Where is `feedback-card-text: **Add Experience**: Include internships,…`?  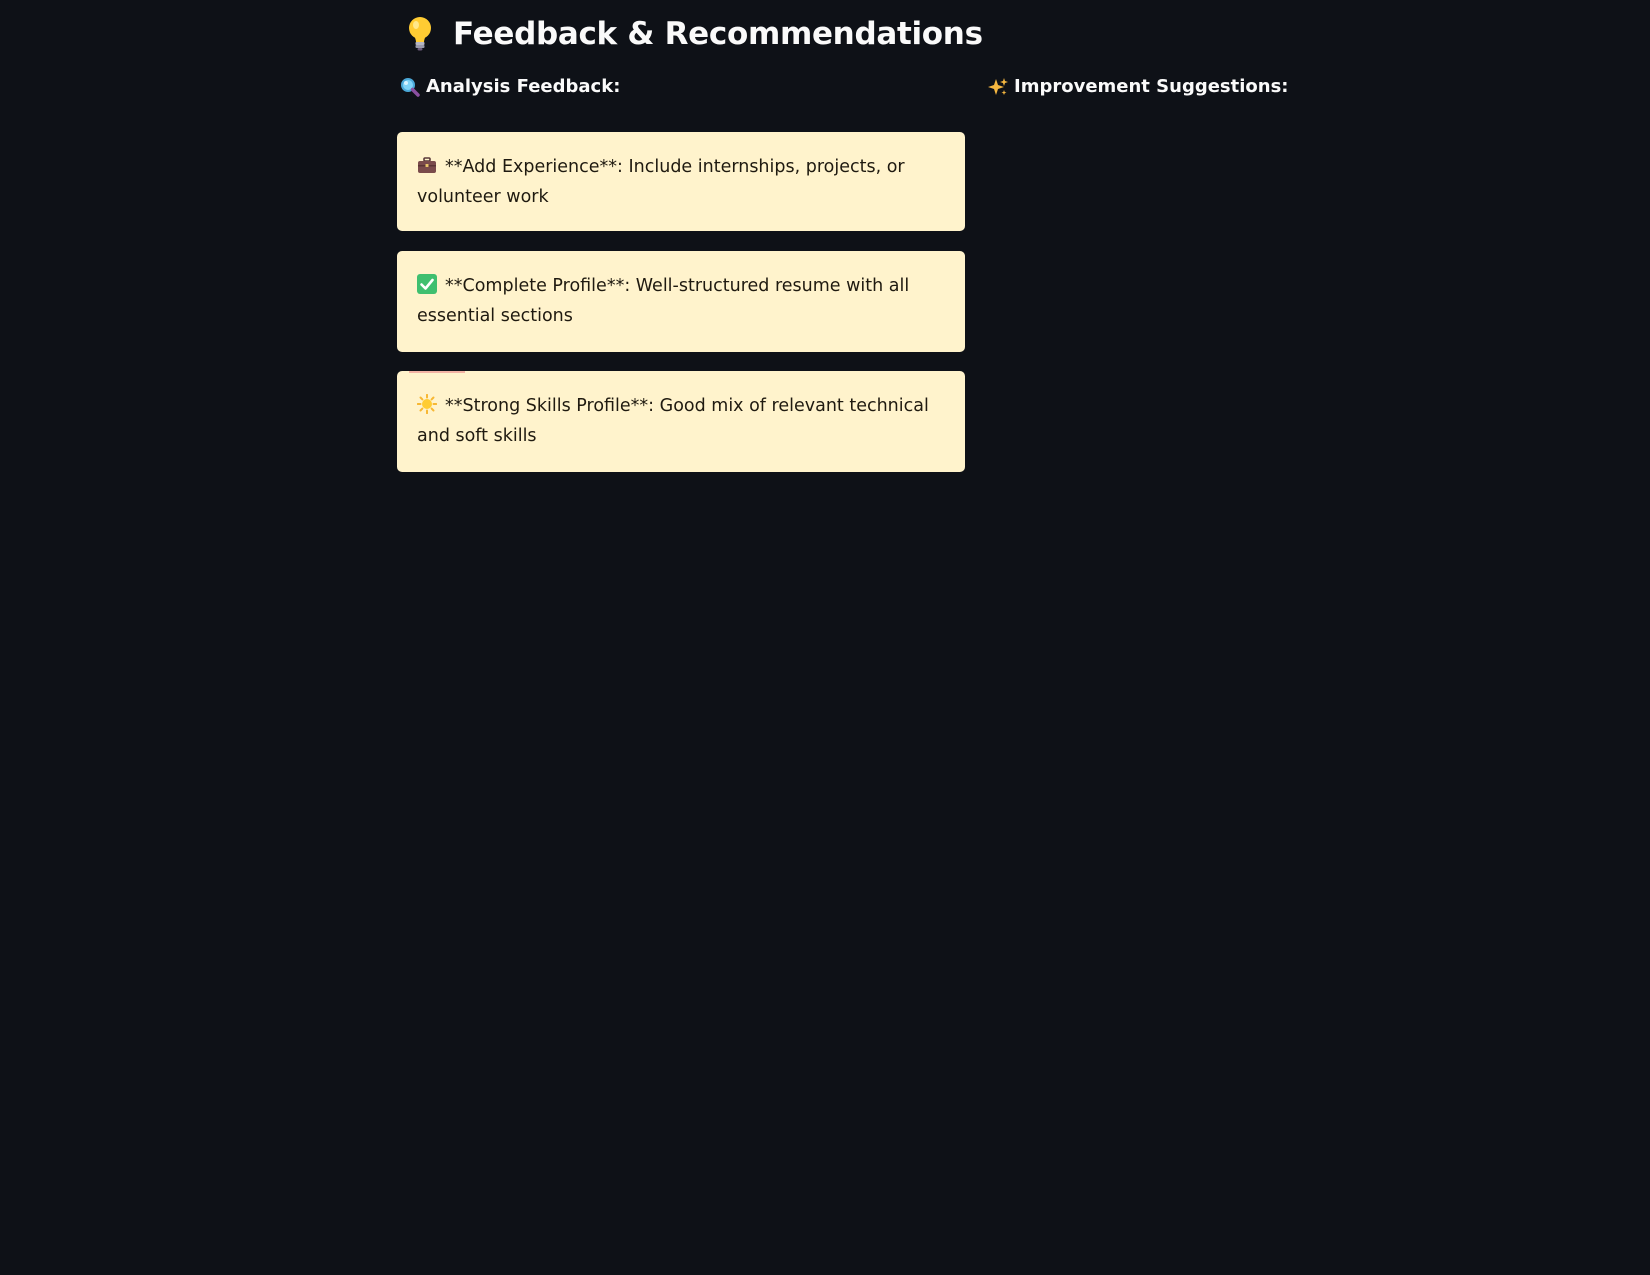 feedback-card-text: **Add Experience**: Include internships,… is located at coordinates (661, 182).